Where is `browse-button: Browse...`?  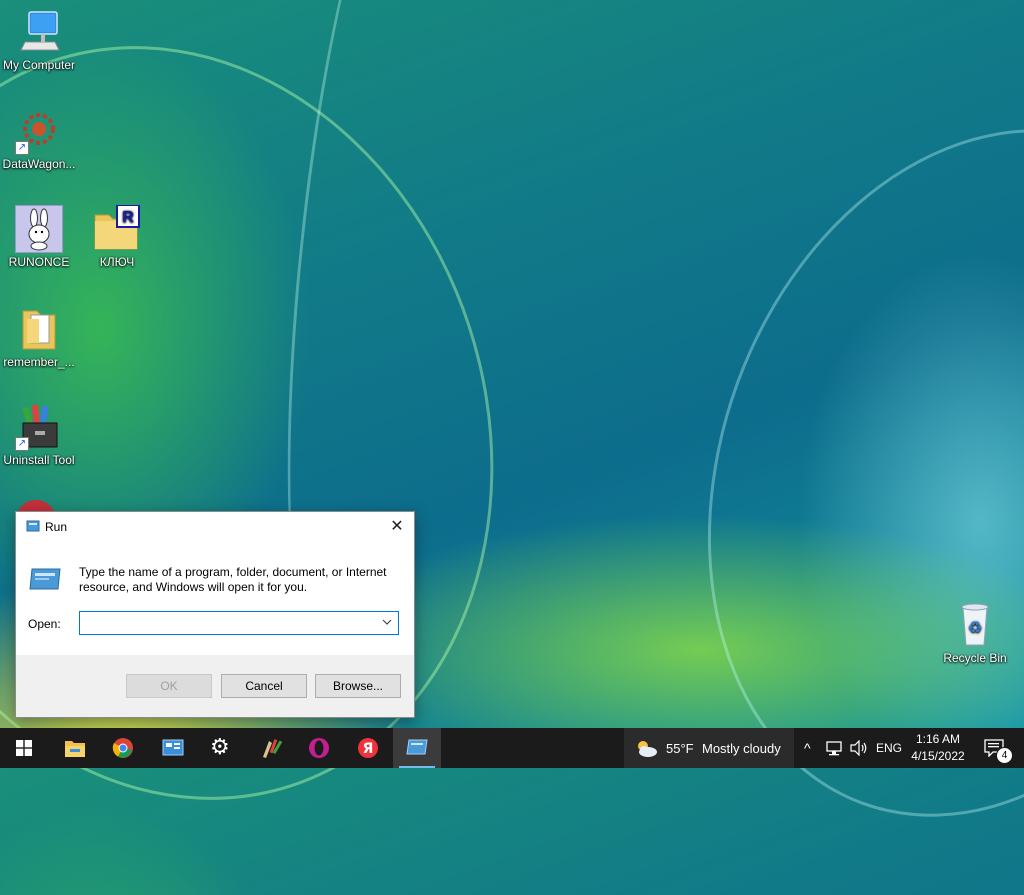
browse-button: Browse... is located at coordinates (358, 686).